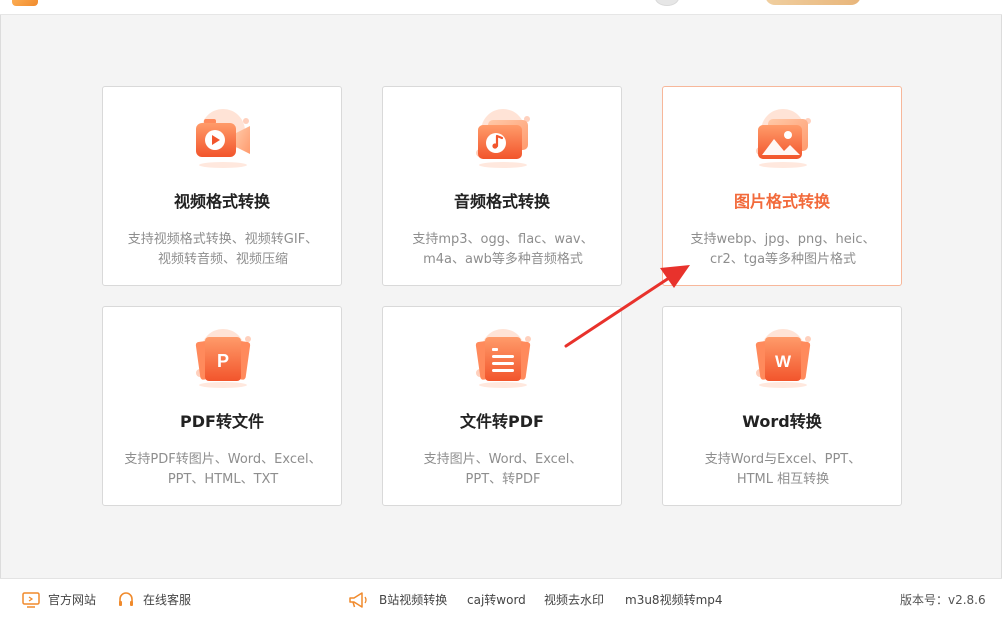 The image size is (1002, 620). What do you see at coordinates (574, 600) in the screenshot?
I see `footer-link-watermark: 视频去水印` at bounding box center [574, 600].